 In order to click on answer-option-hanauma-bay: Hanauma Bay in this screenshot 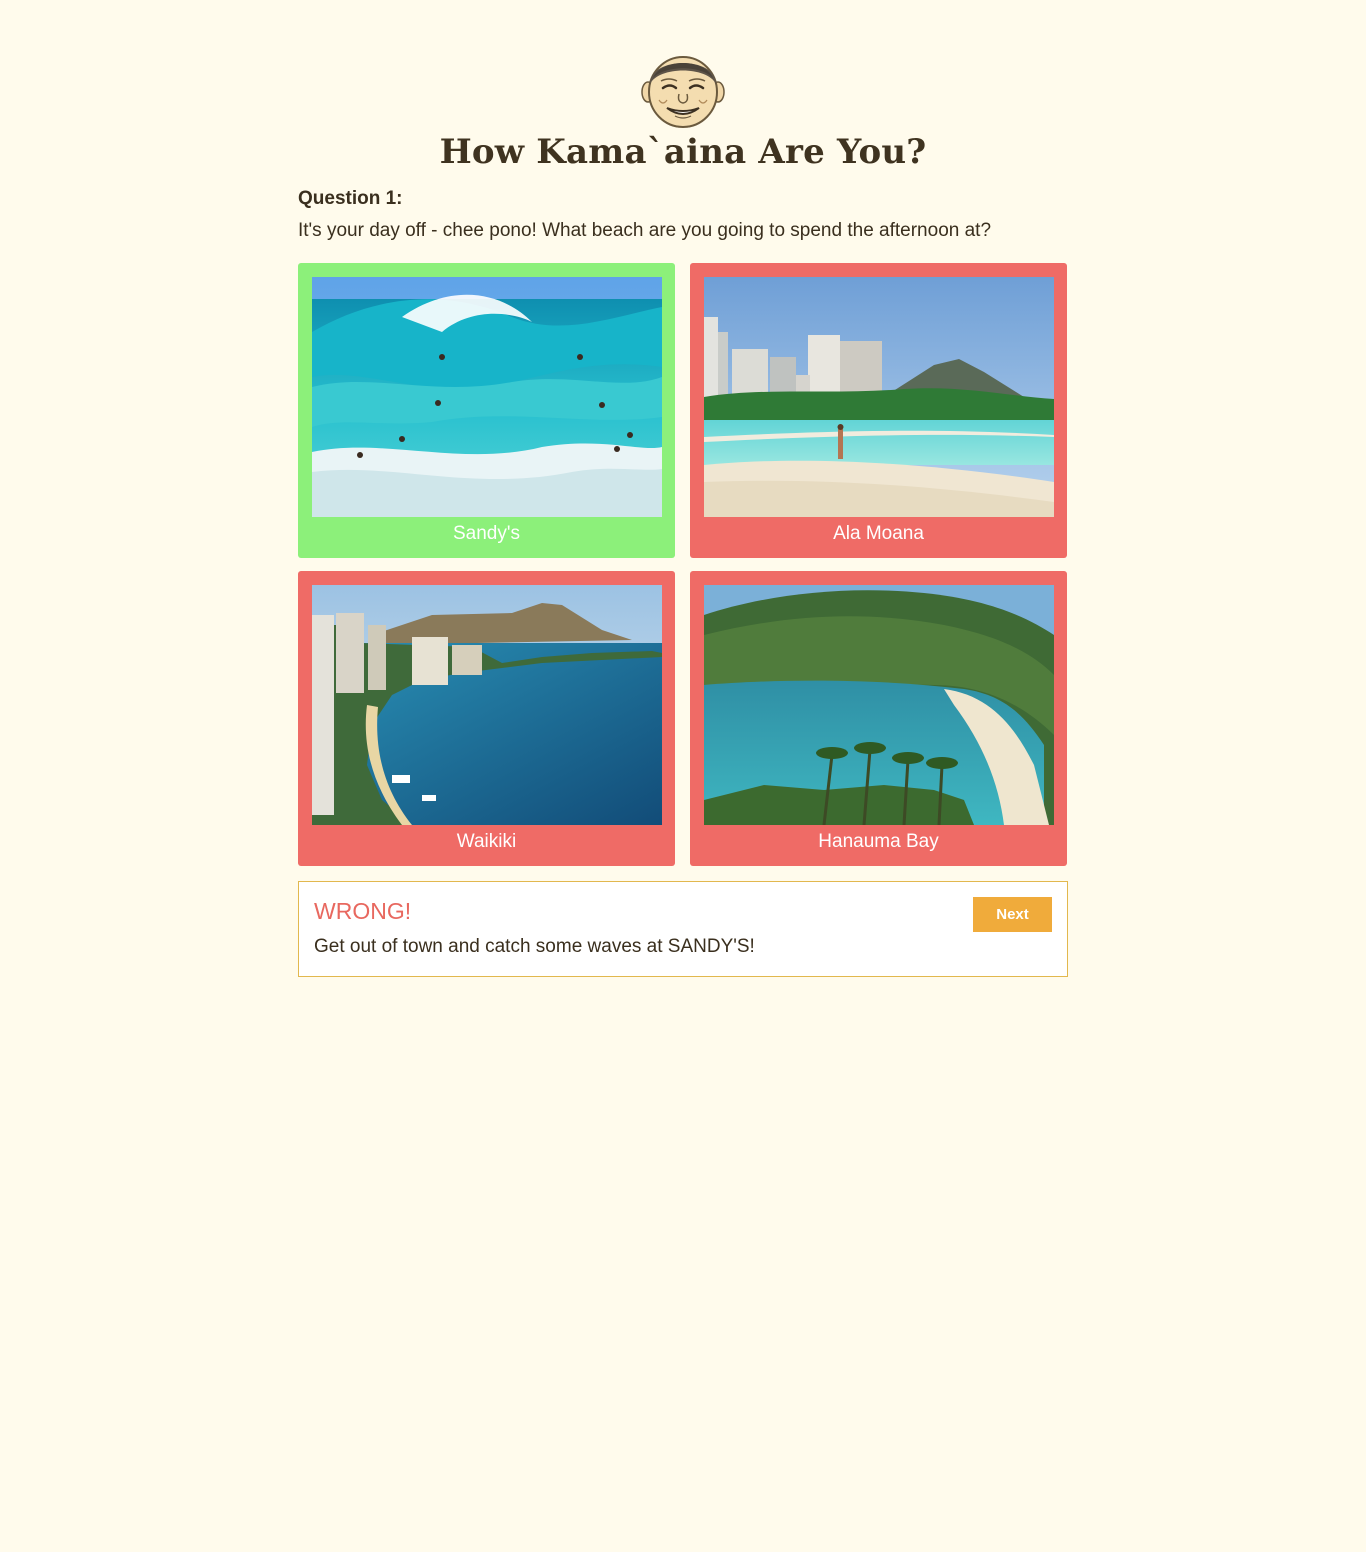, I will do `click(878, 718)`.